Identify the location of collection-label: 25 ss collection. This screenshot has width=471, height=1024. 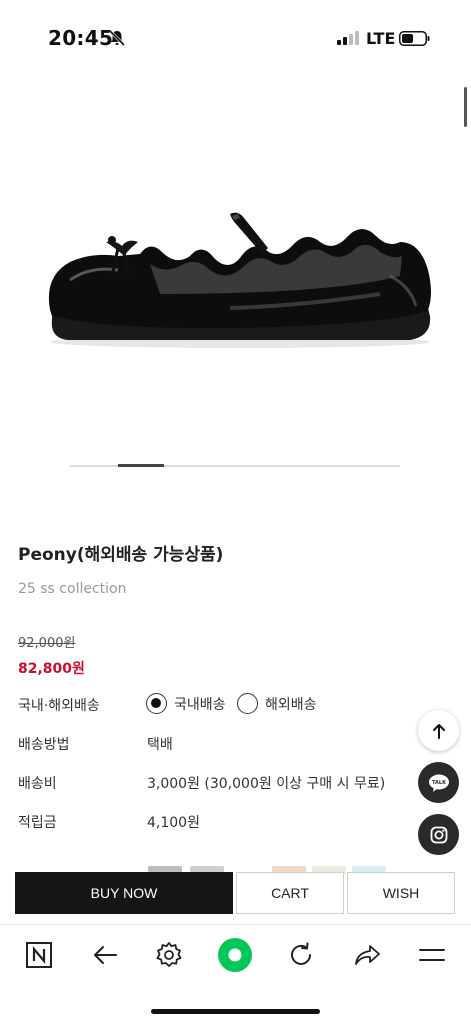
(72, 589).